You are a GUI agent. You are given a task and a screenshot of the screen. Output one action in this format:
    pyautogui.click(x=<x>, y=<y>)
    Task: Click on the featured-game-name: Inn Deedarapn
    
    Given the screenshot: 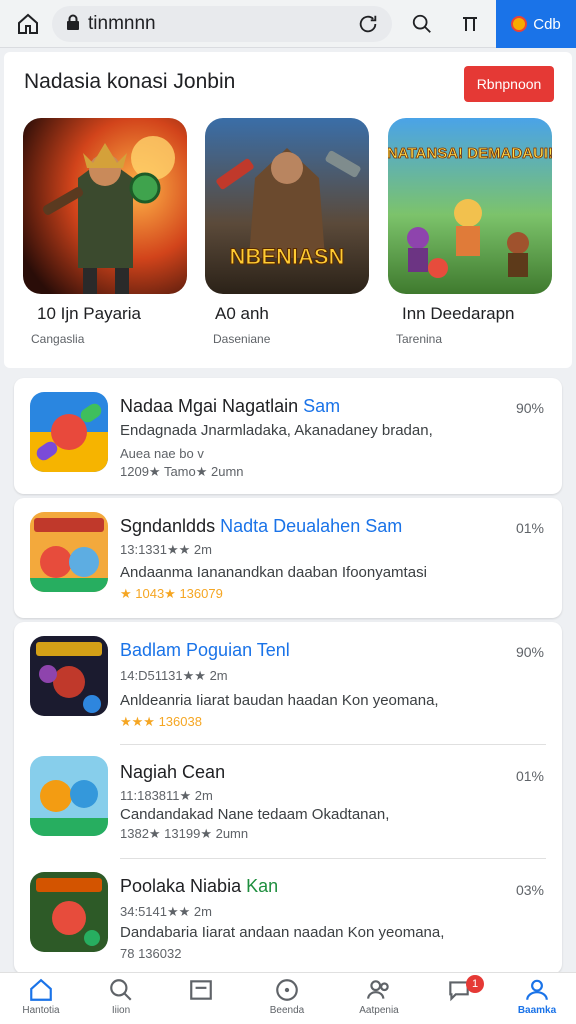 What is the action you would take?
    pyautogui.click(x=458, y=313)
    